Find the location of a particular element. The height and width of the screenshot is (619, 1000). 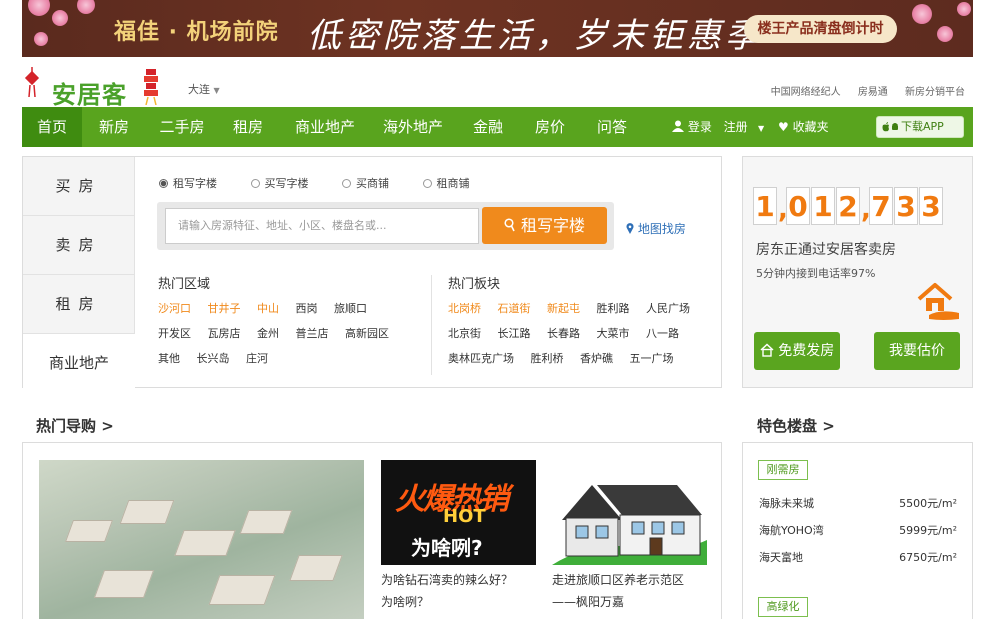

favorites-label: 收藏夹 is located at coordinates (810, 127).